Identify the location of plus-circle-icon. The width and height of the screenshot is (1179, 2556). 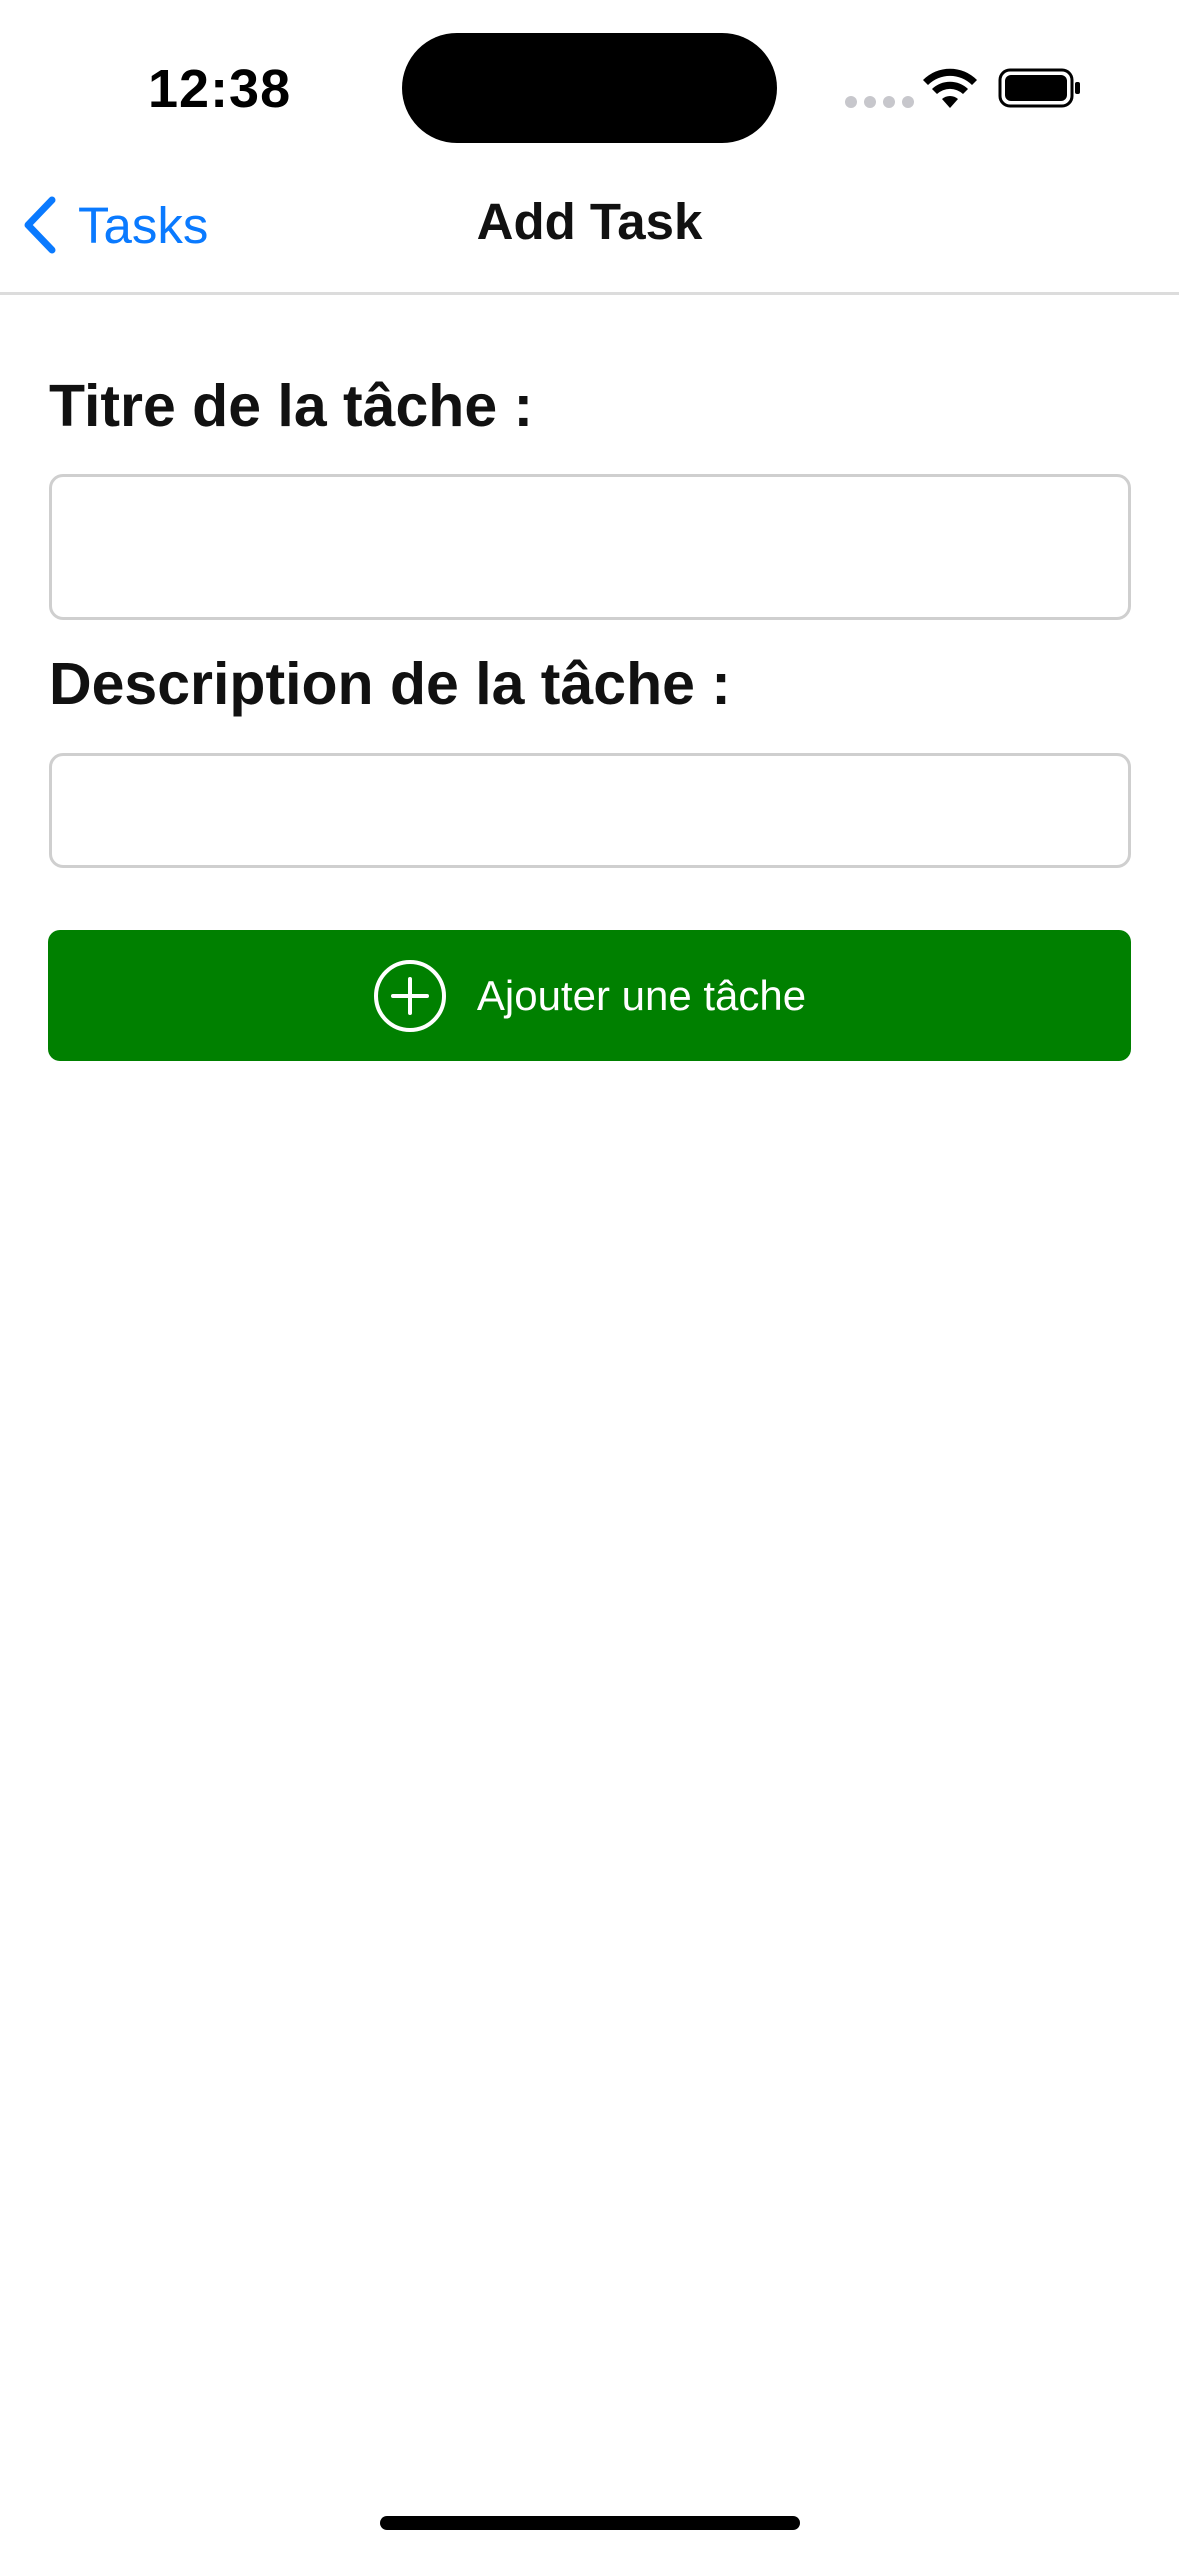
(409, 995).